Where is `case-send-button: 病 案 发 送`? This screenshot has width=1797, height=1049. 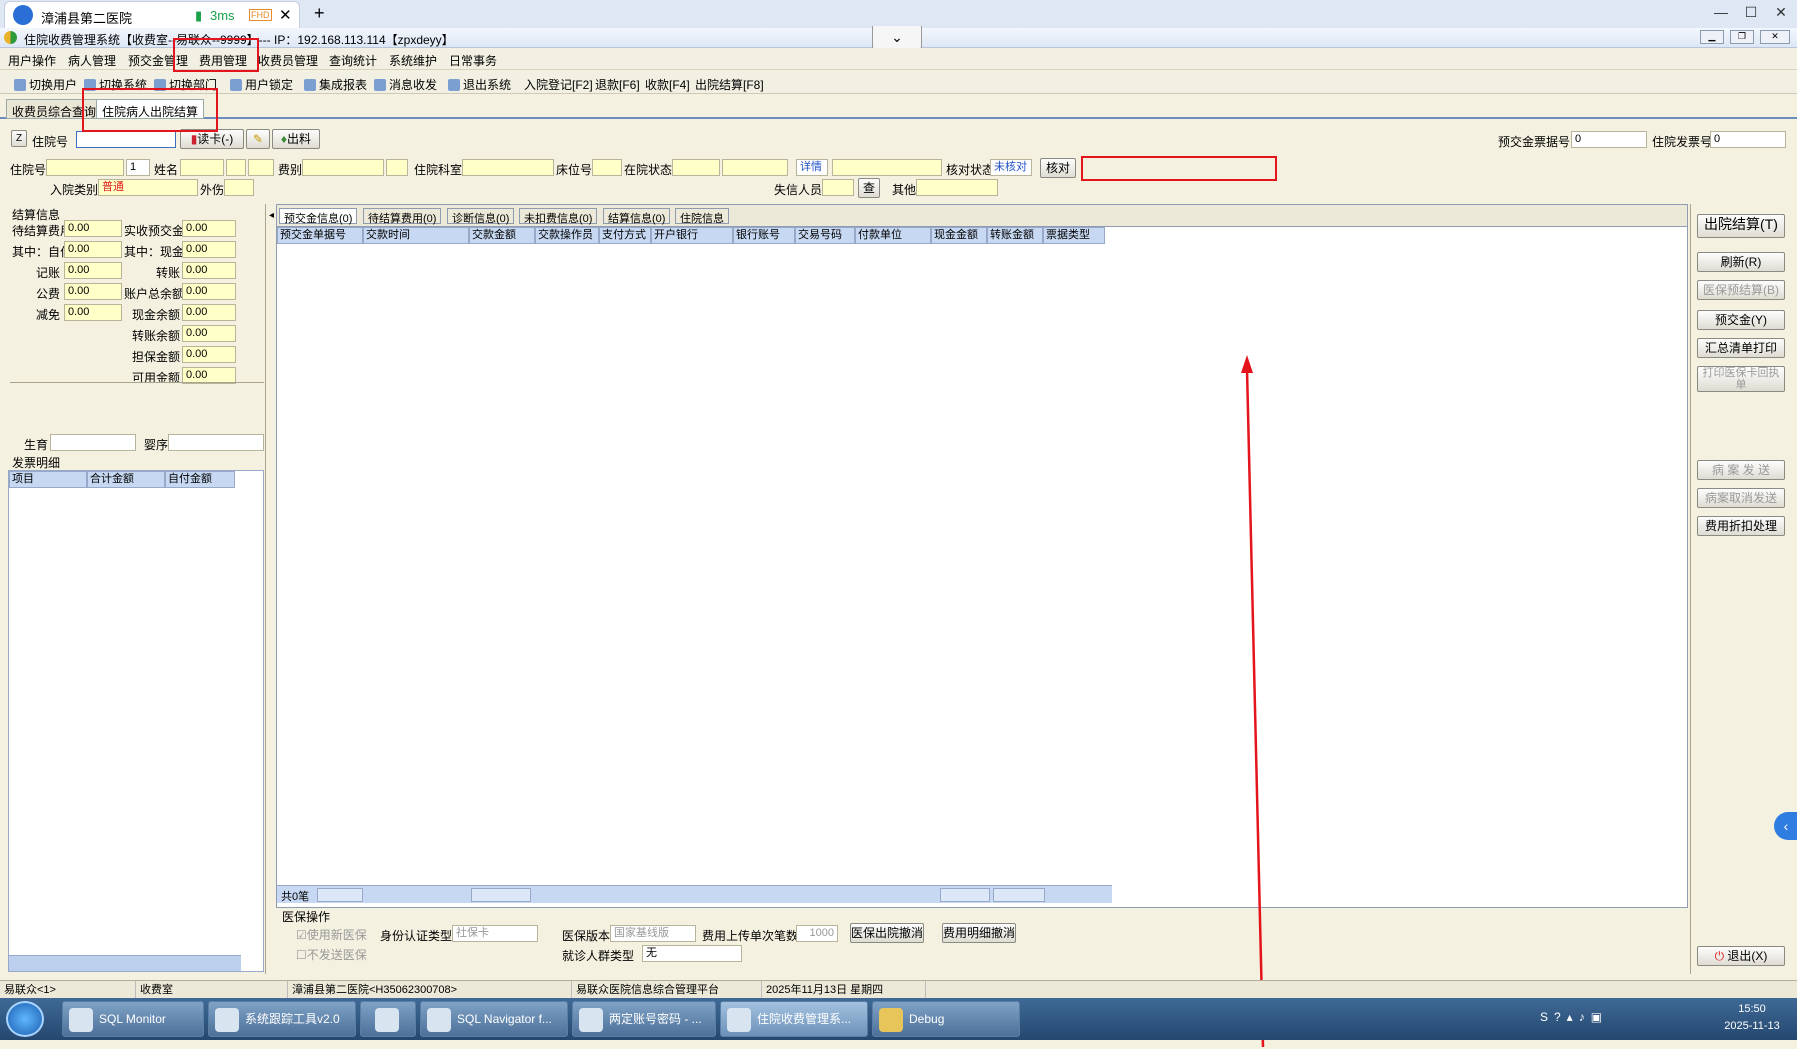 case-send-button: 病 案 发 送 is located at coordinates (1741, 470).